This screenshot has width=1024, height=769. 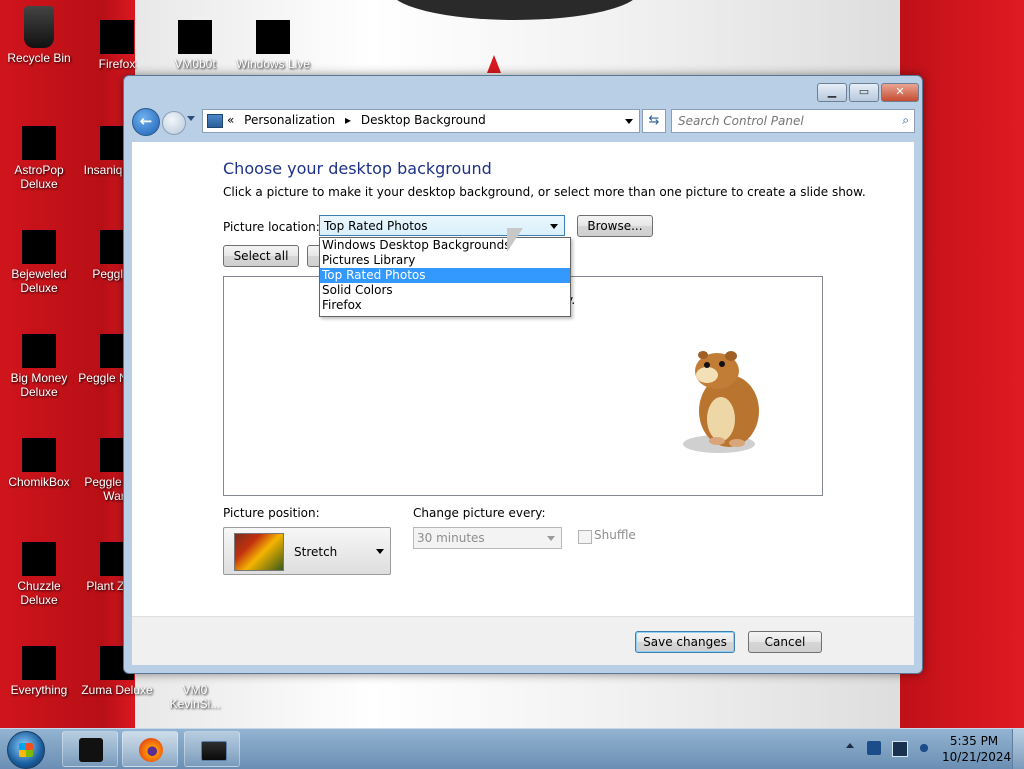 I want to click on show-desktop-button, so click(x=1018, y=749).